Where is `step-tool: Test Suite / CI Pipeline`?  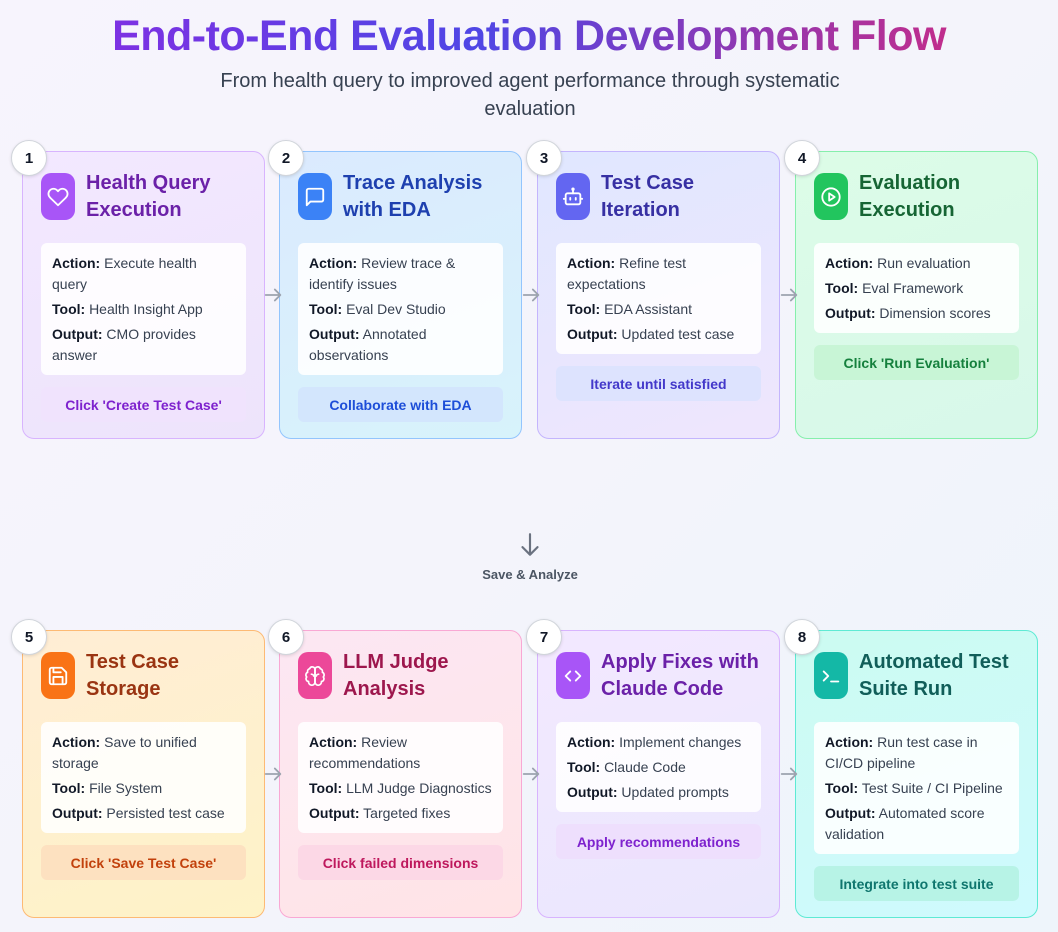 step-tool: Test Suite / CI Pipeline is located at coordinates (932, 788).